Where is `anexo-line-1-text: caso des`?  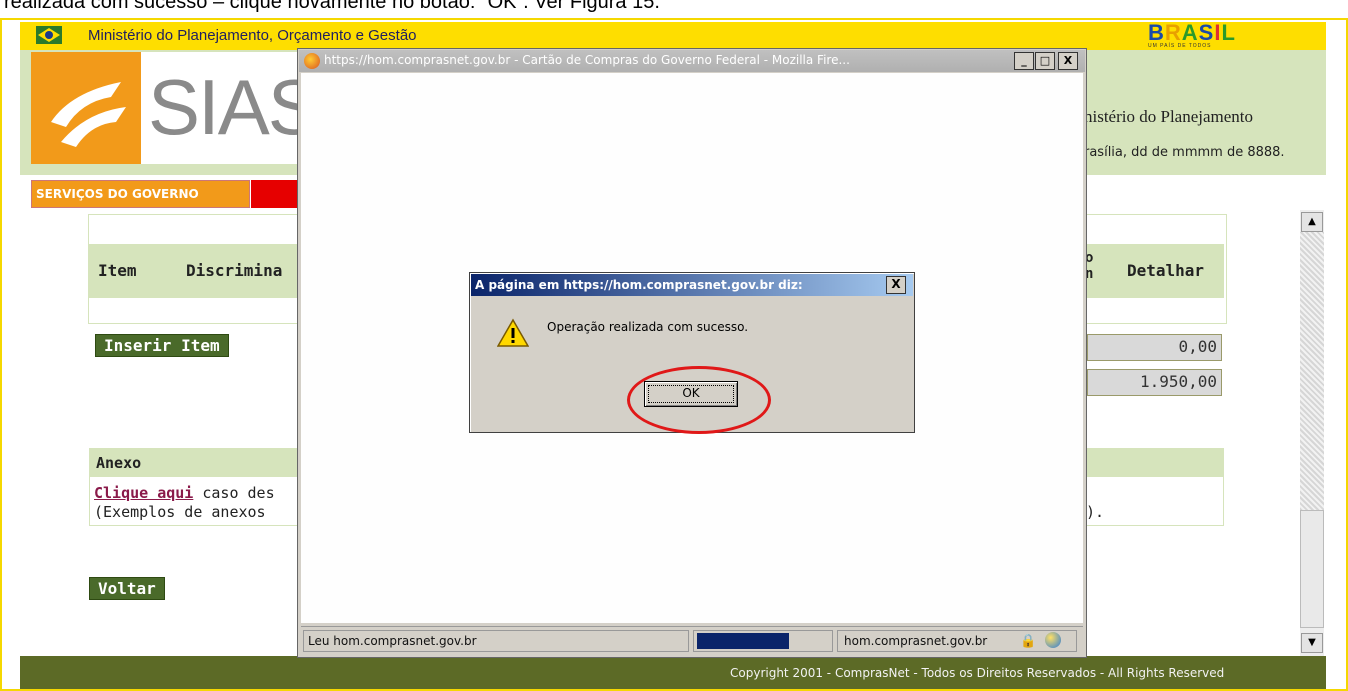
anexo-line-1-text: caso des is located at coordinates (234, 493).